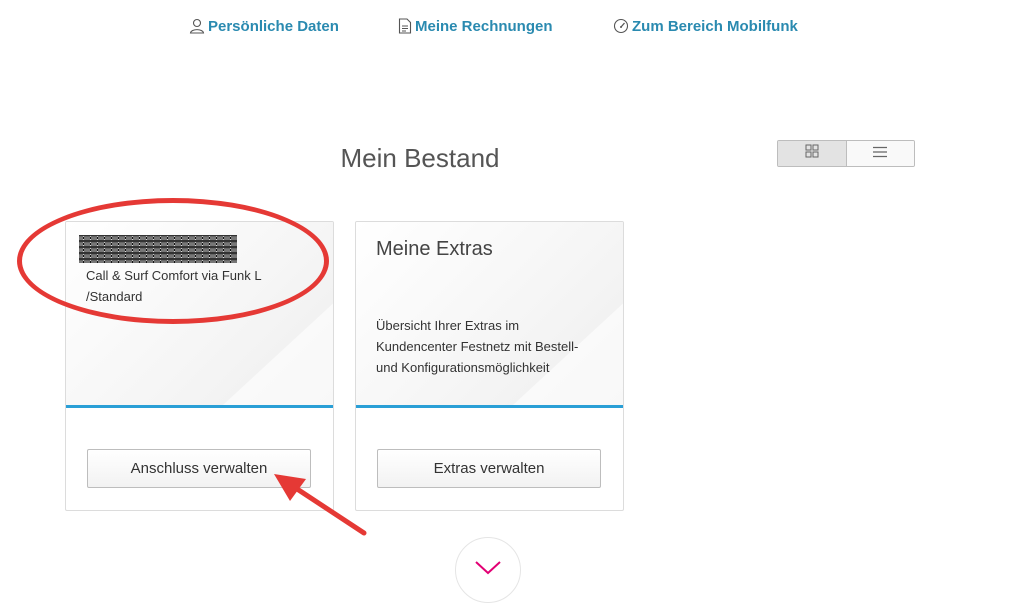 The image size is (1024, 603). Describe the element at coordinates (420, 158) in the screenshot. I see `page-title: Mein Bestand` at that location.